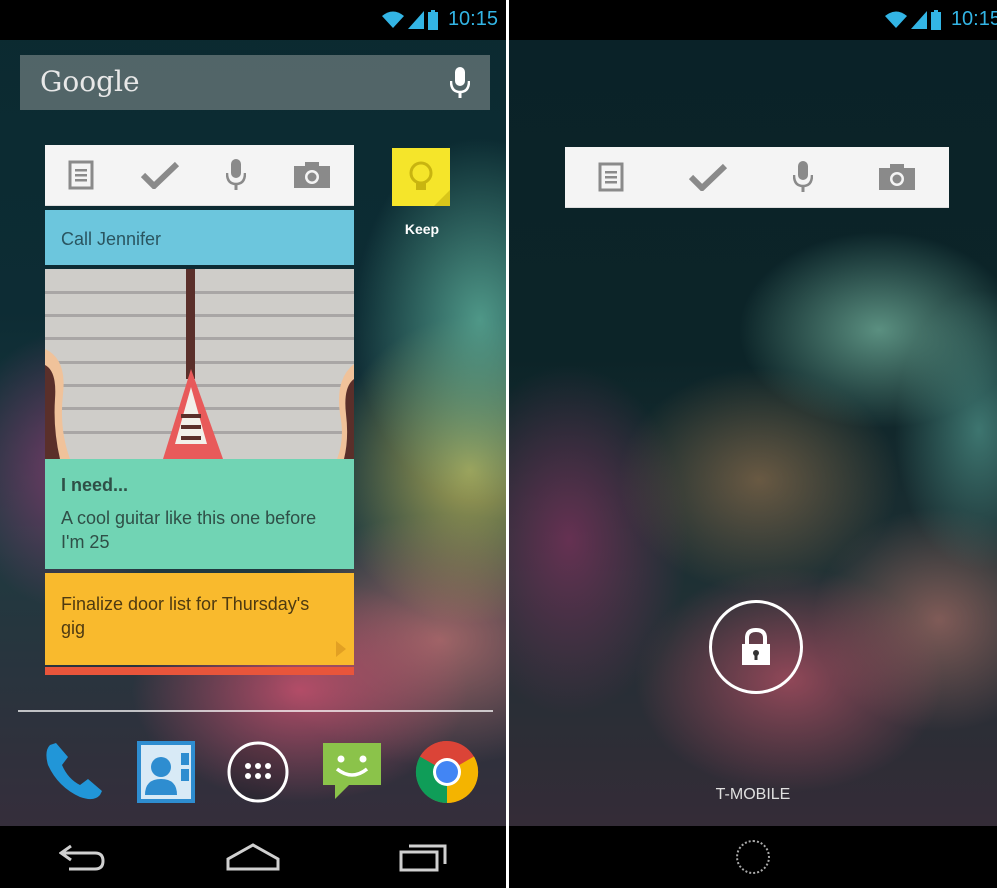 This screenshot has width=997, height=888. Describe the element at coordinates (90, 81) in the screenshot. I see `google-logo: Google` at that location.